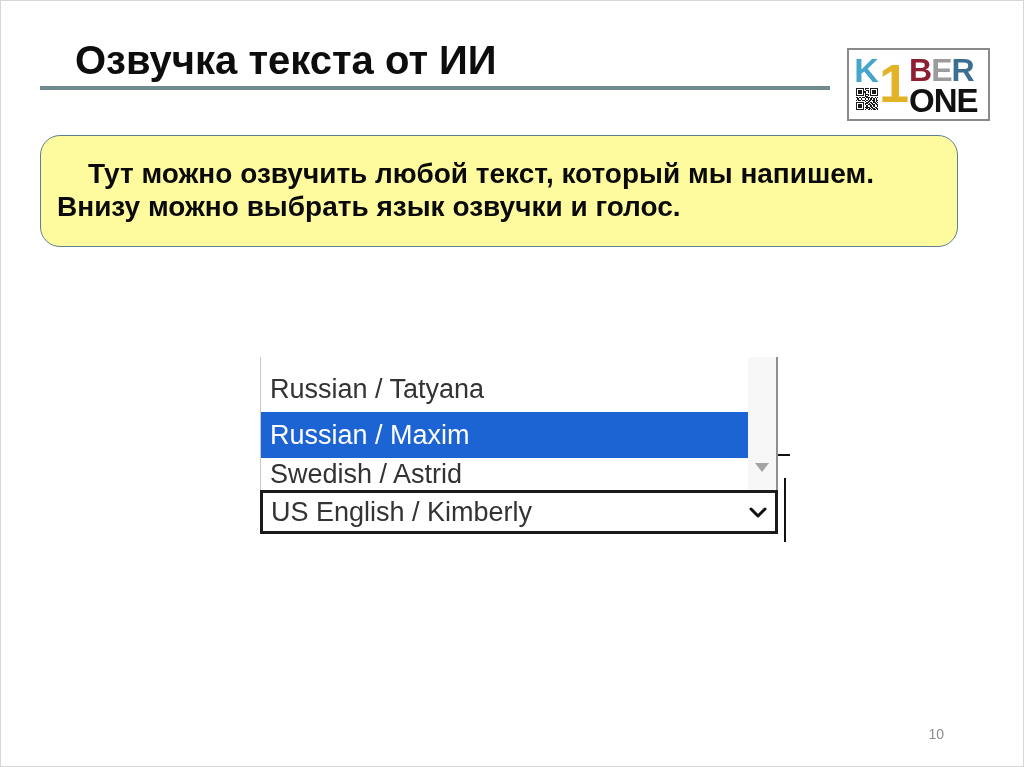  I want to click on scrollbar, so click(762, 423).